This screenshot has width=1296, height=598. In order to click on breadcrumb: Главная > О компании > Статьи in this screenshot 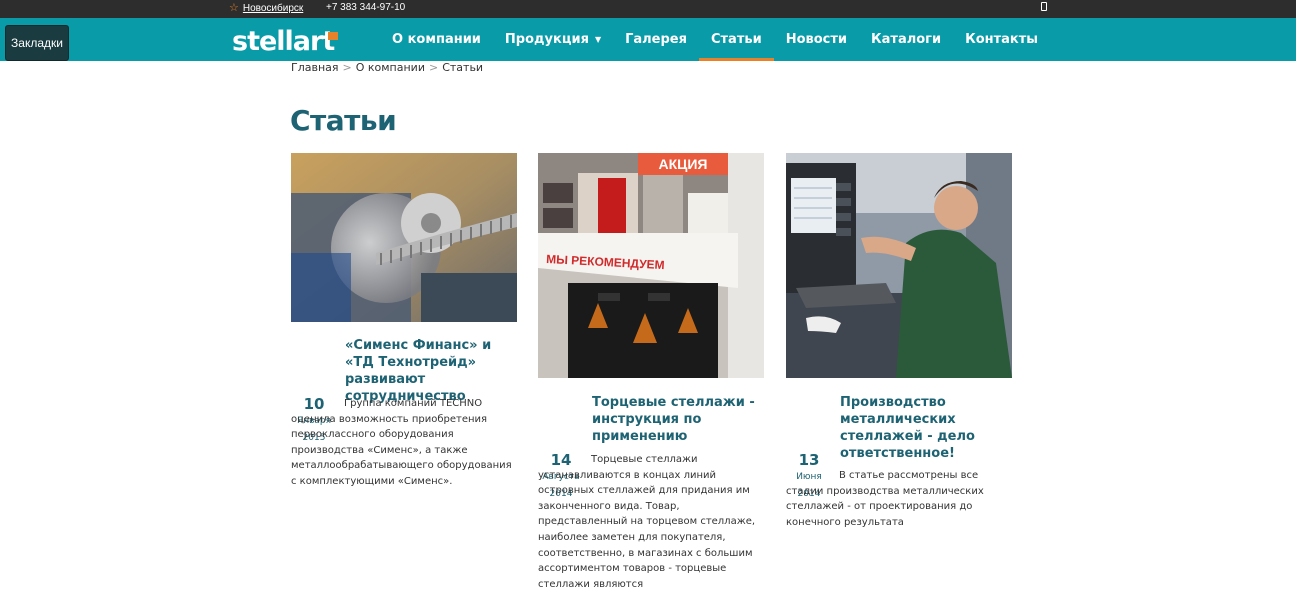, I will do `click(387, 67)`.